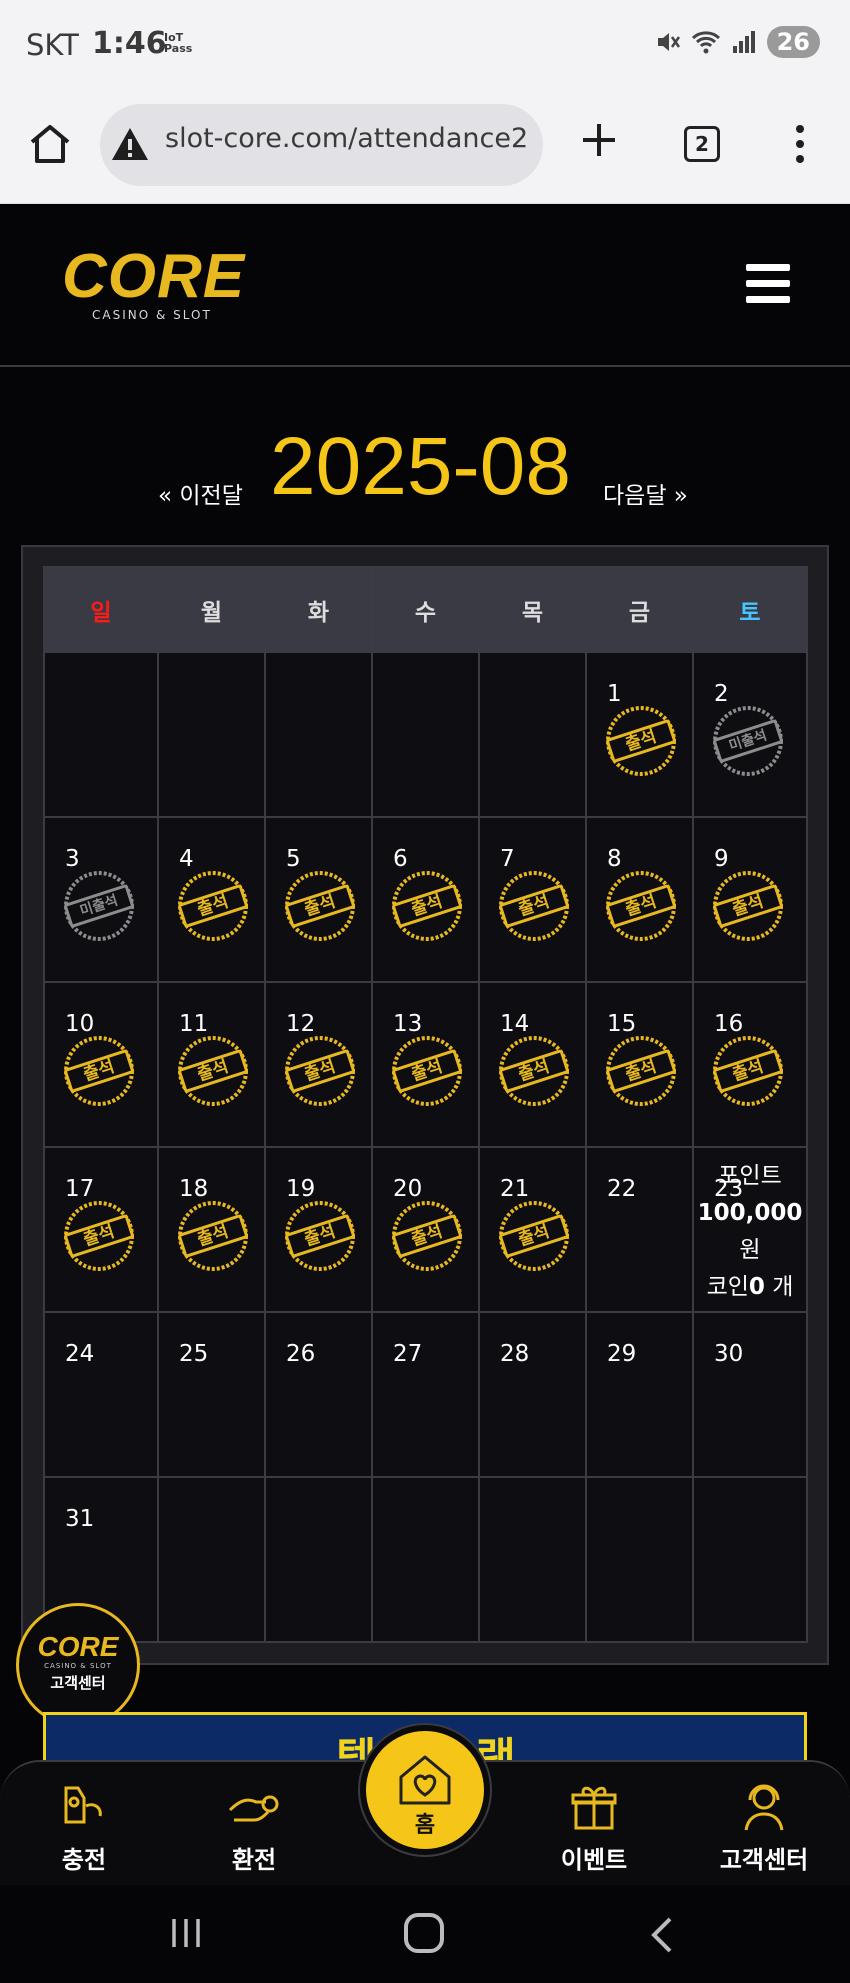  I want to click on calendar-day-cell: 17 출석, so click(101, 1229).